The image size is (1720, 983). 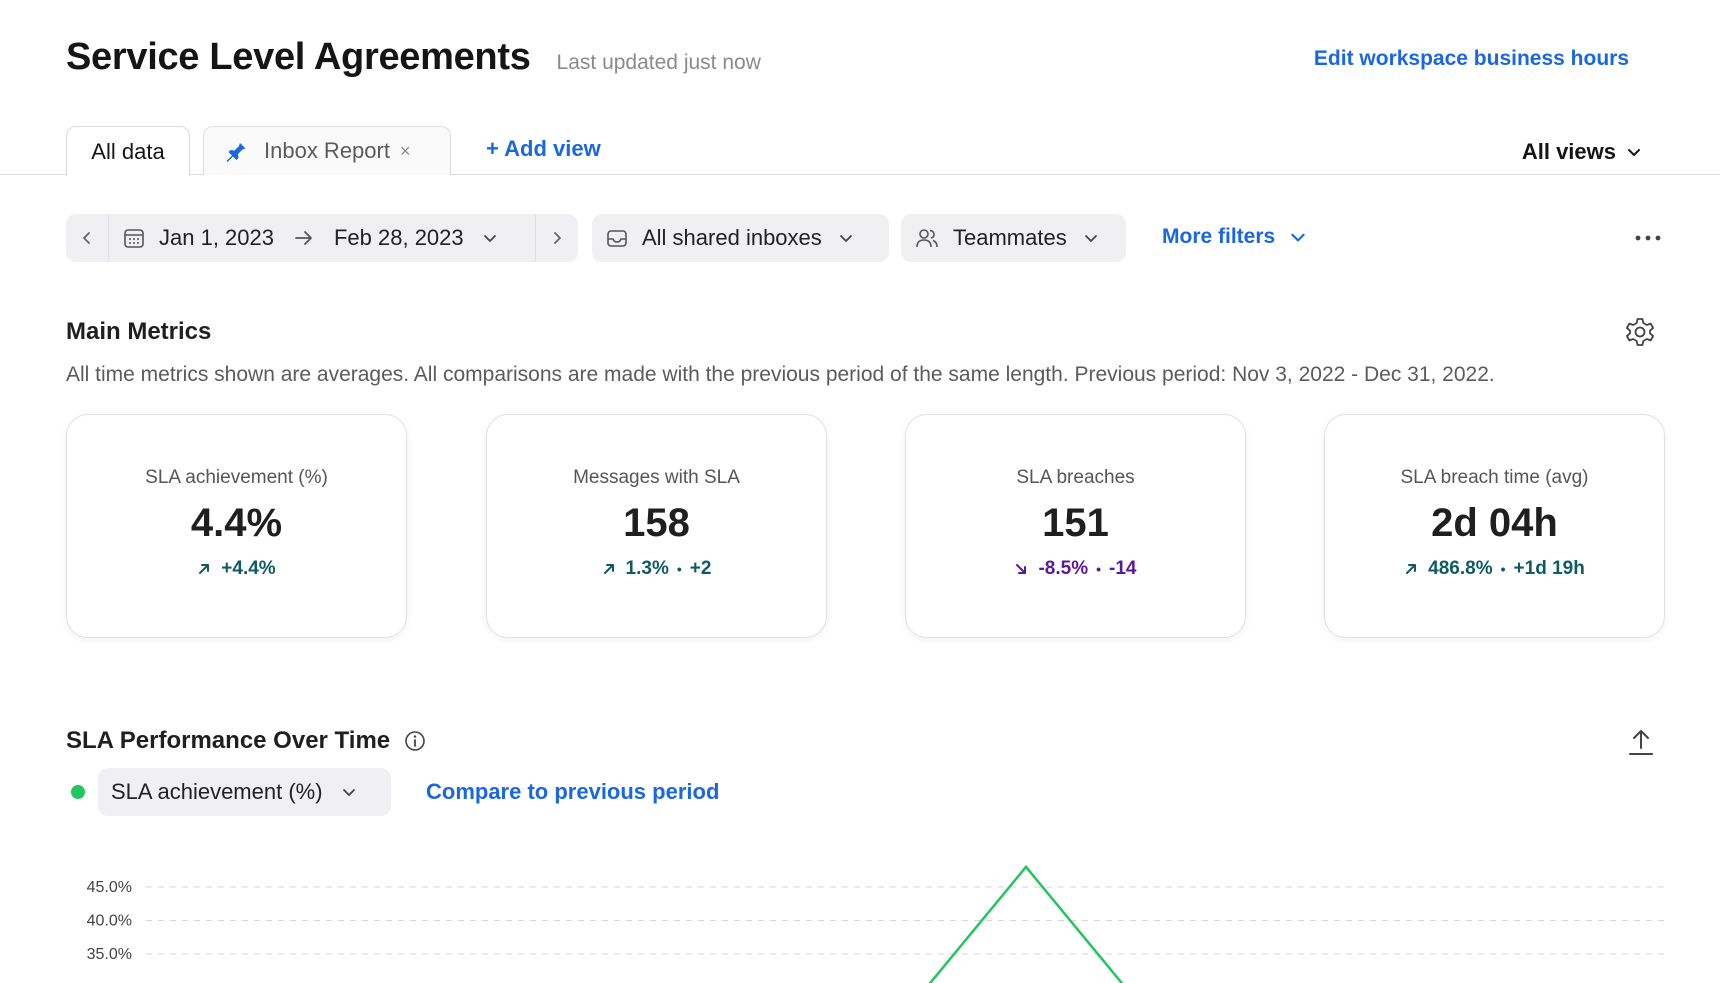 I want to click on main-metrics-title: Main Metrics, so click(x=139, y=331).